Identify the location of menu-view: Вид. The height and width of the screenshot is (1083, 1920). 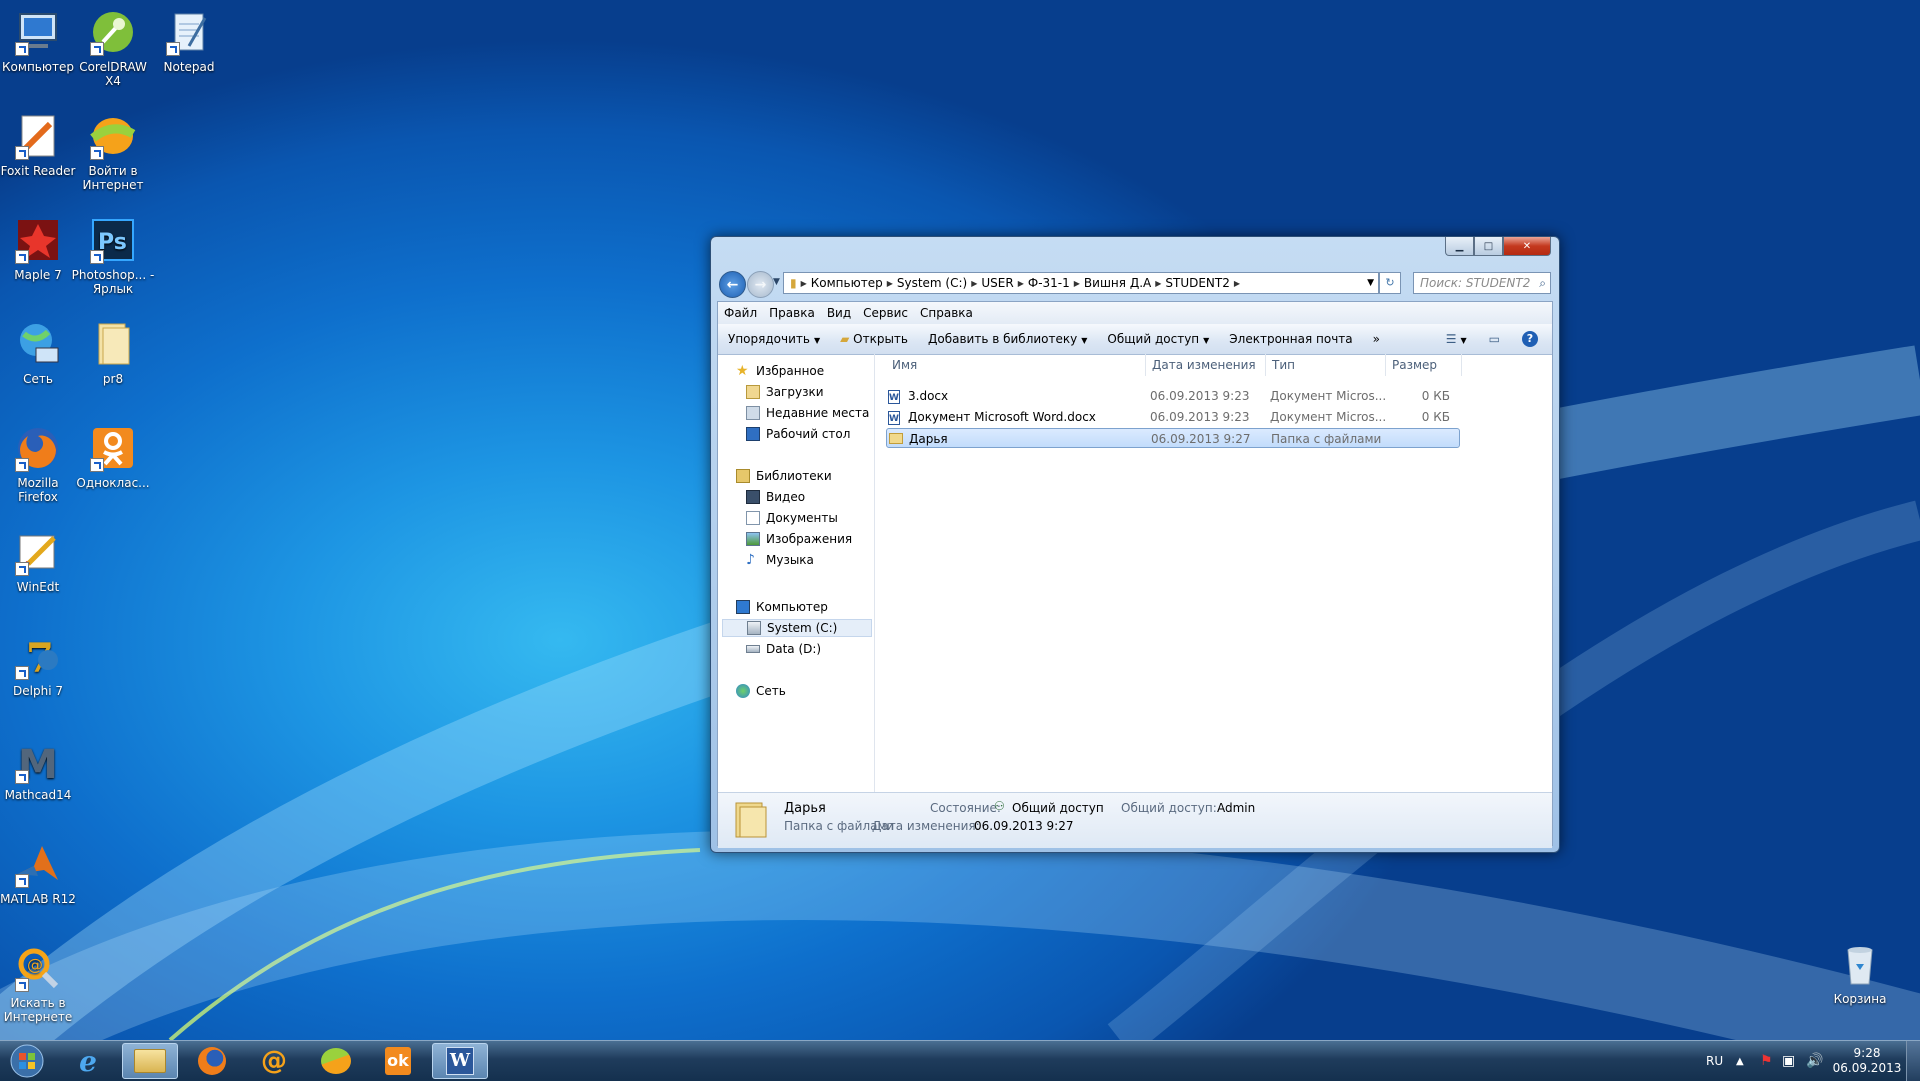
(839, 313).